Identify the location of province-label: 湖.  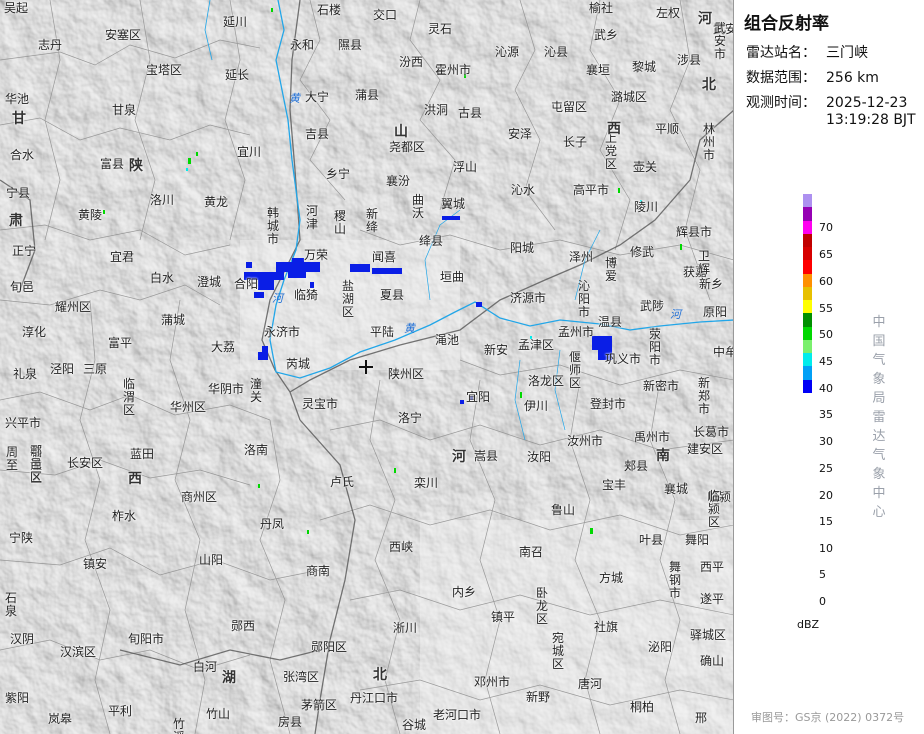
(229, 678).